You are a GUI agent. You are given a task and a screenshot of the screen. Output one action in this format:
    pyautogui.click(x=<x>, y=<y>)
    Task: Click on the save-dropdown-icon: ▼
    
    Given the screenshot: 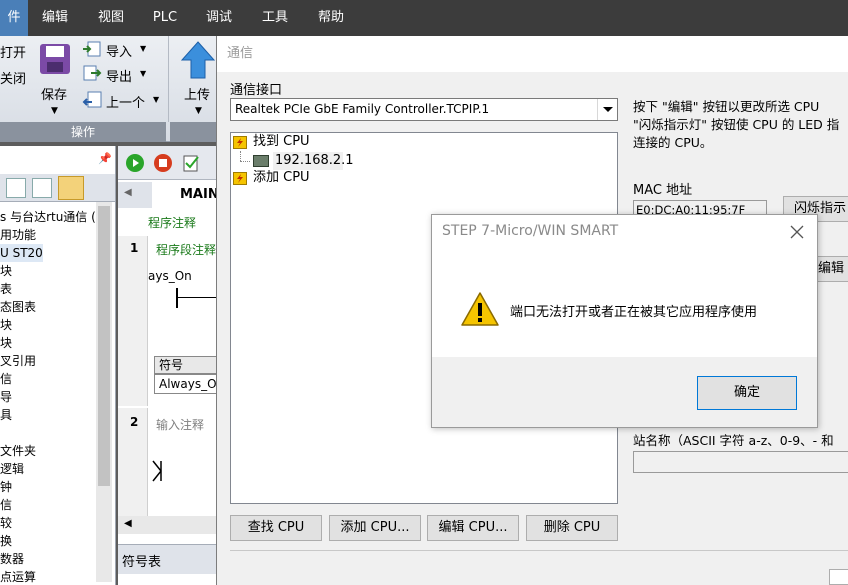 What is the action you would take?
    pyautogui.click(x=54, y=111)
    